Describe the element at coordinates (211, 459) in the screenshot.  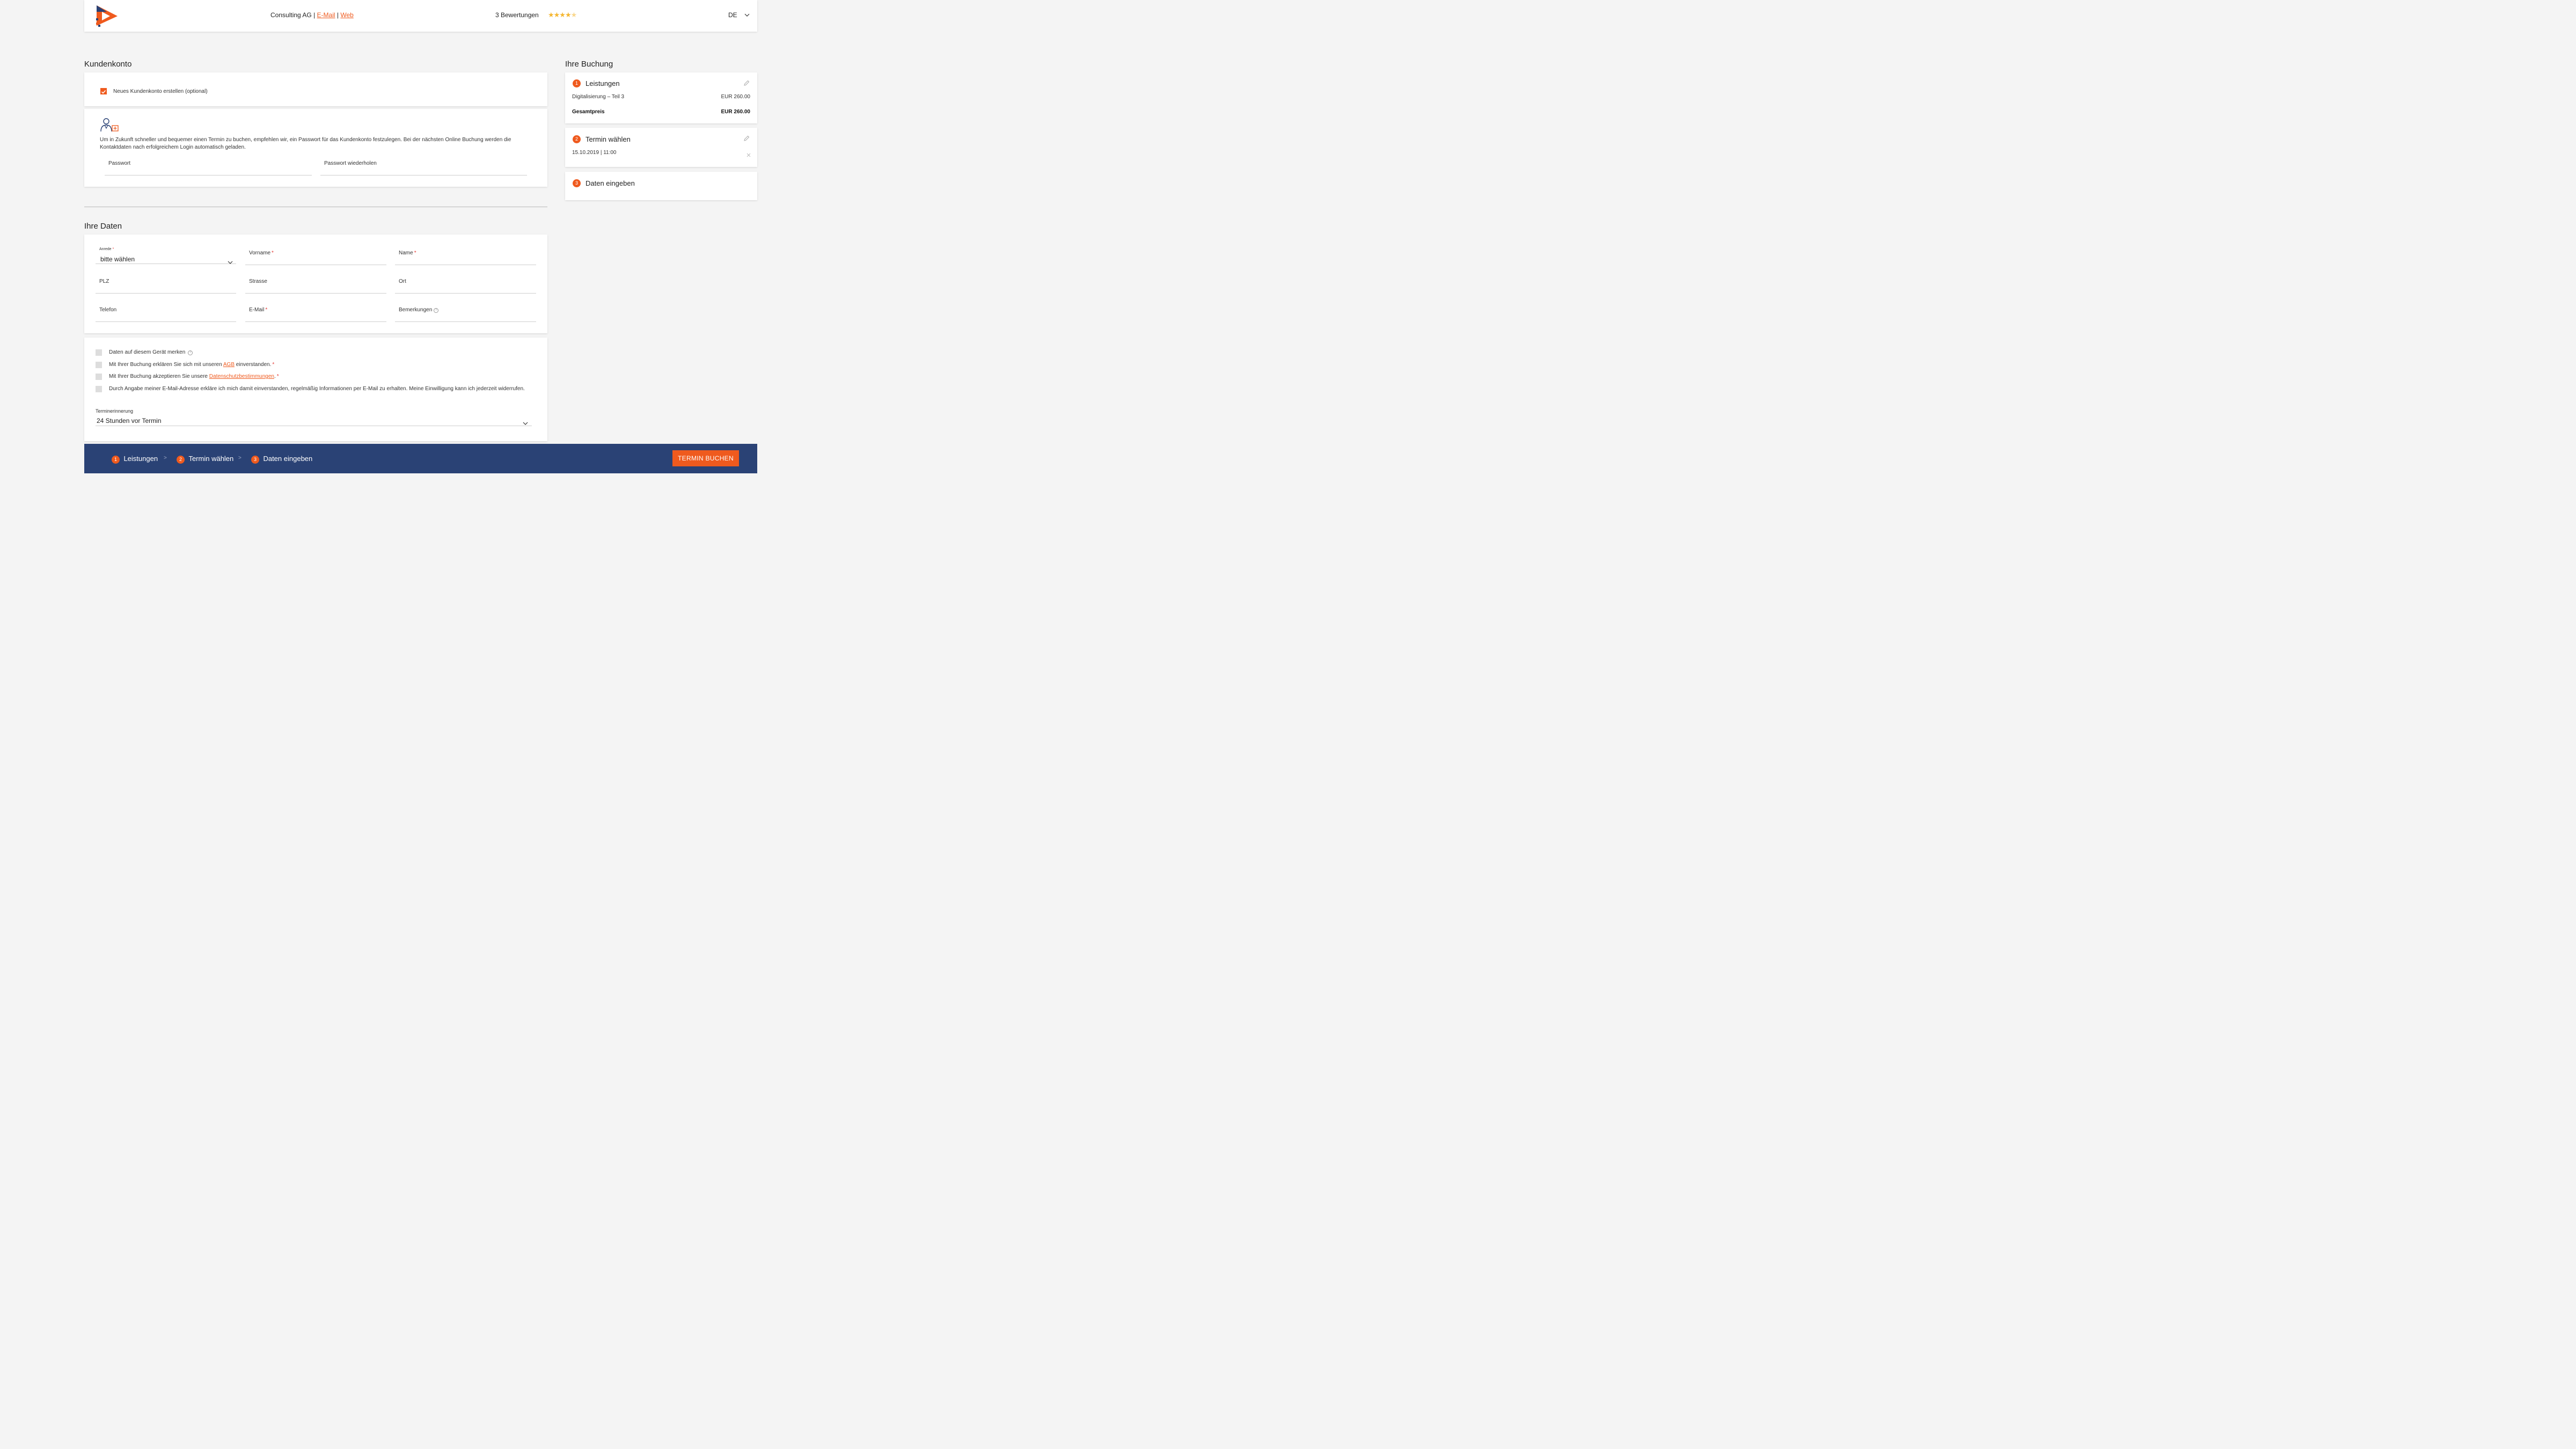
I see `footer-step-label: Termin wählen` at that location.